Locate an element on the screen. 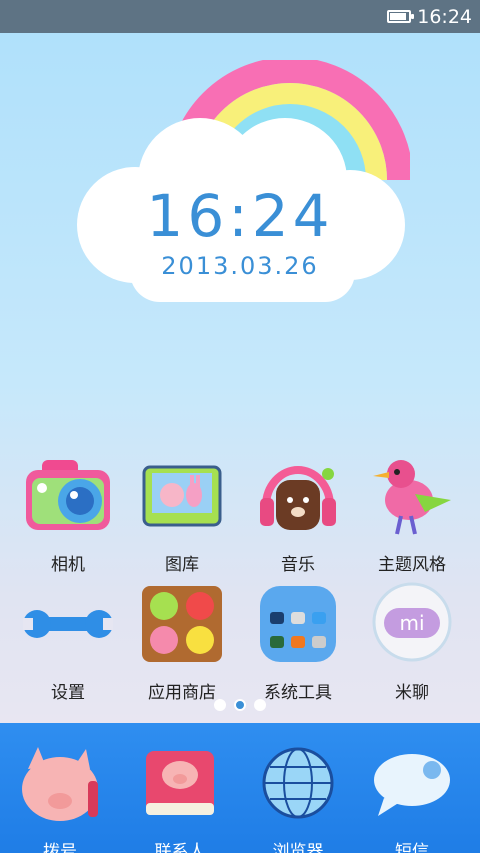  dock-contacts: 联系人 is located at coordinates (180, 794).